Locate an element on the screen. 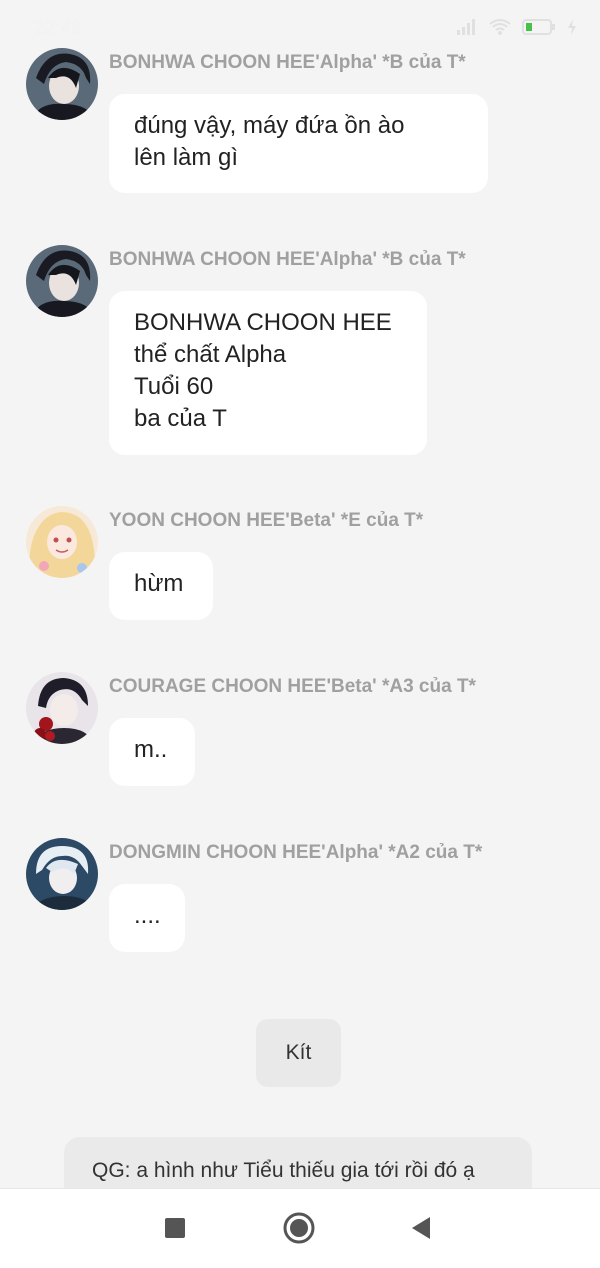  sender-name: COURAGE CHOON HEE'Beta' *A3 của T* is located at coordinates (292, 686).